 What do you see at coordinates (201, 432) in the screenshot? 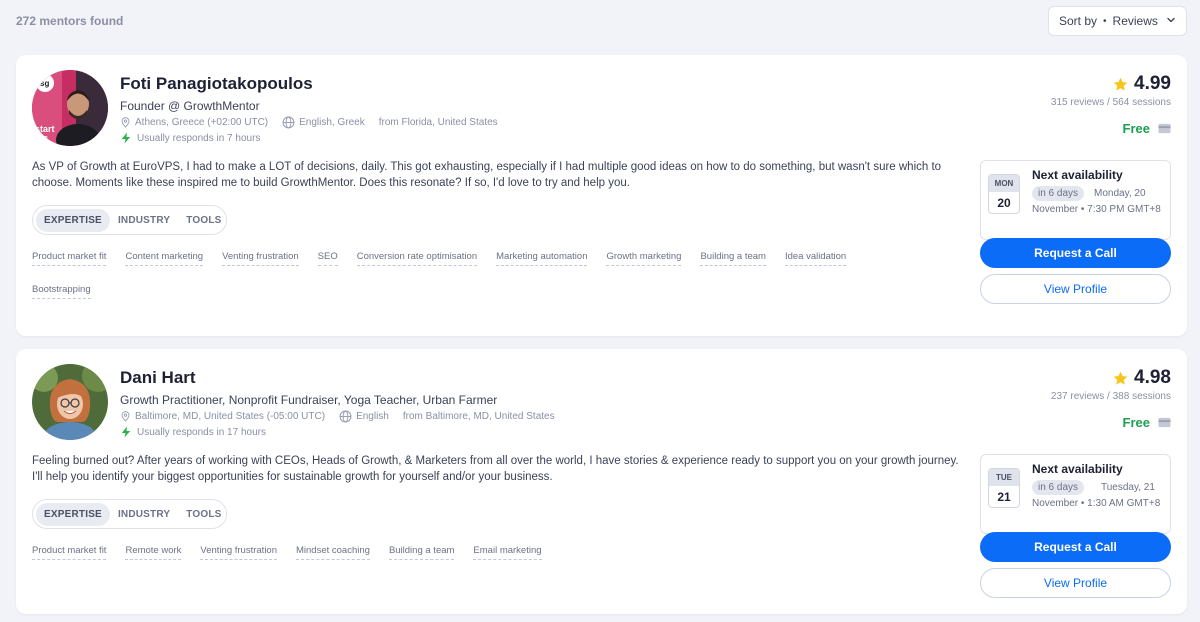
I see `response-text: Usually responds in 17 hours` at bounding box center [201, 432].